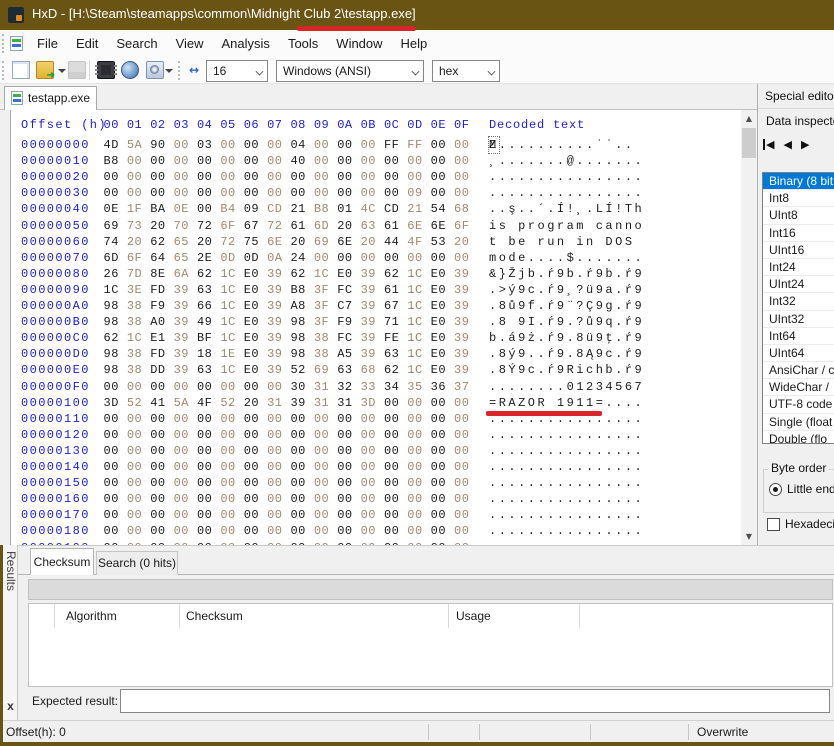  I want to click on byte-cell: 6E, so click(274, 242).